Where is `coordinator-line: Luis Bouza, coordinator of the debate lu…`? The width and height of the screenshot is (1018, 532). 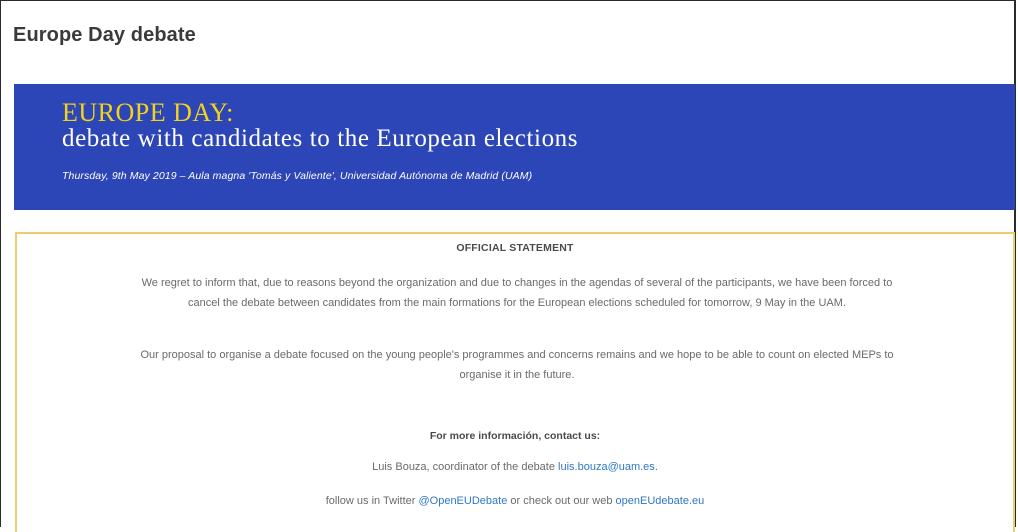 coordinator-line: Luis Bouza, coordinator of the debate lu… is located at coordinates (515, 467).